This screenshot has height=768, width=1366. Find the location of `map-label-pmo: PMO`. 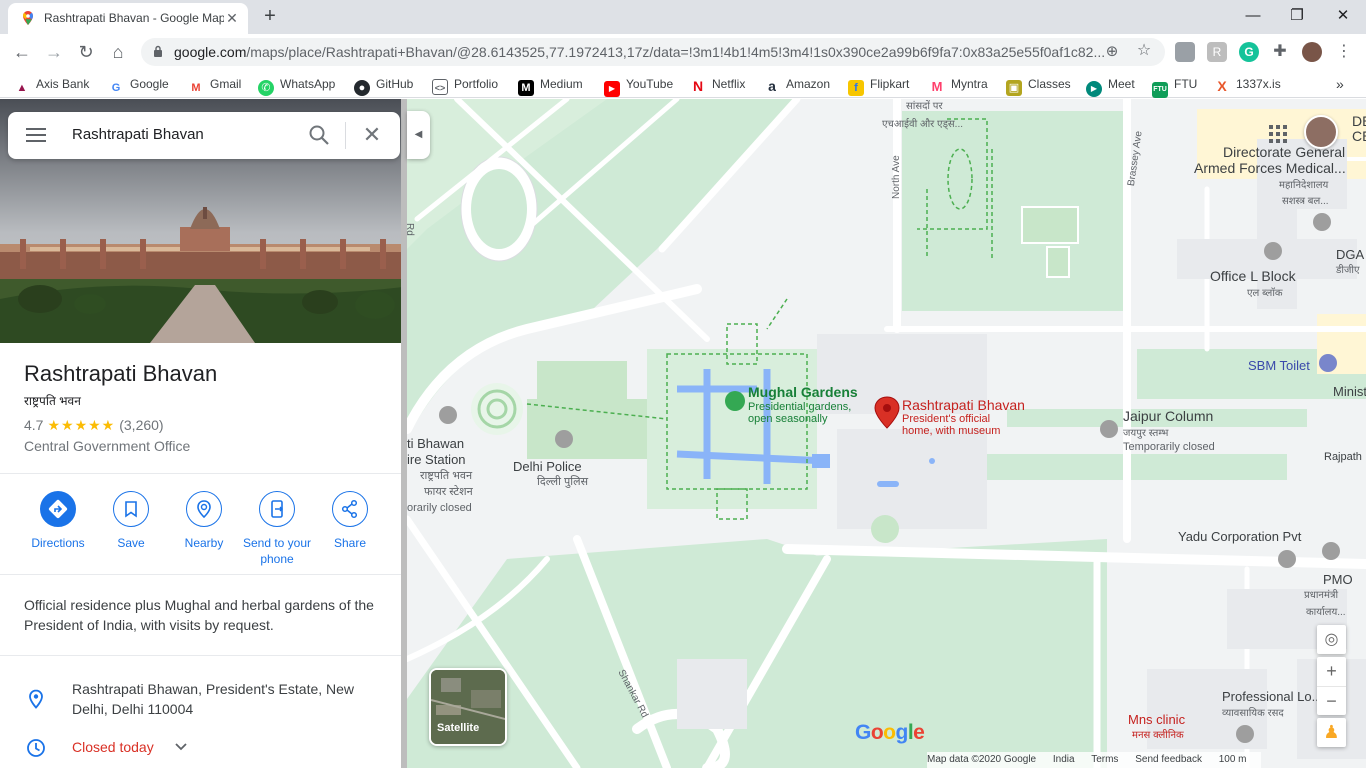

map-label-pmo: PMO is located at coordinates (1338, 579).